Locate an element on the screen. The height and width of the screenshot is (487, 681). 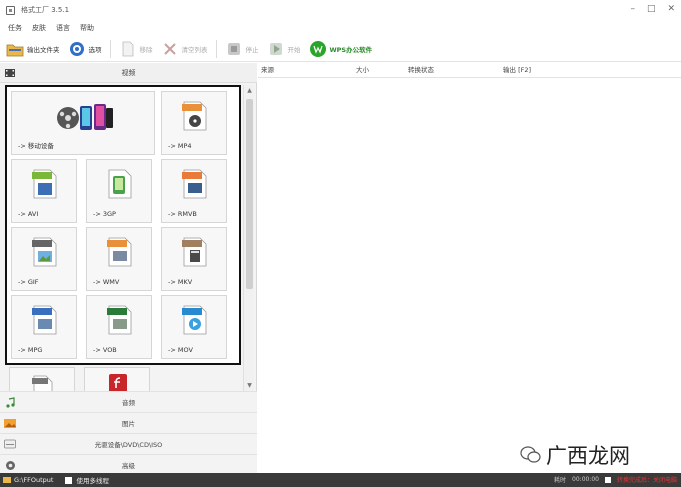
tile-avi: -> AVI is located at coordinates (44, 191).